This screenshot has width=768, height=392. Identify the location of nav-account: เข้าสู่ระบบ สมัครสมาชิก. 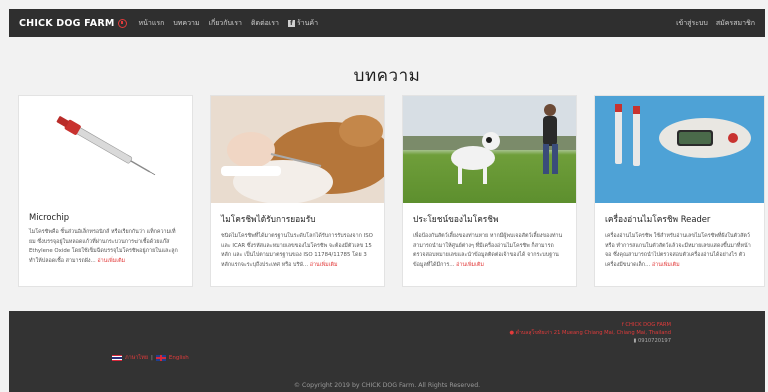
(715, 23).